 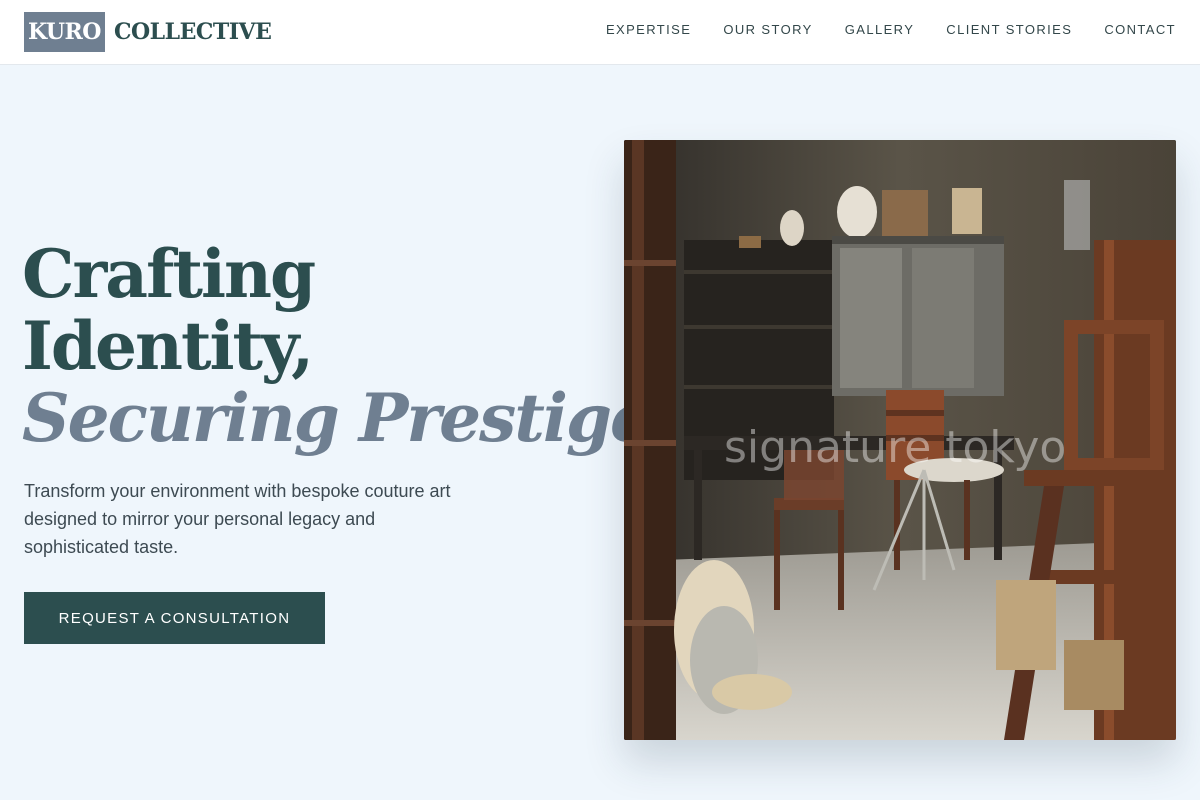 I want to click on request-consultation-button: REQUEST A CONSULTATION, so click(x=174, y=618).